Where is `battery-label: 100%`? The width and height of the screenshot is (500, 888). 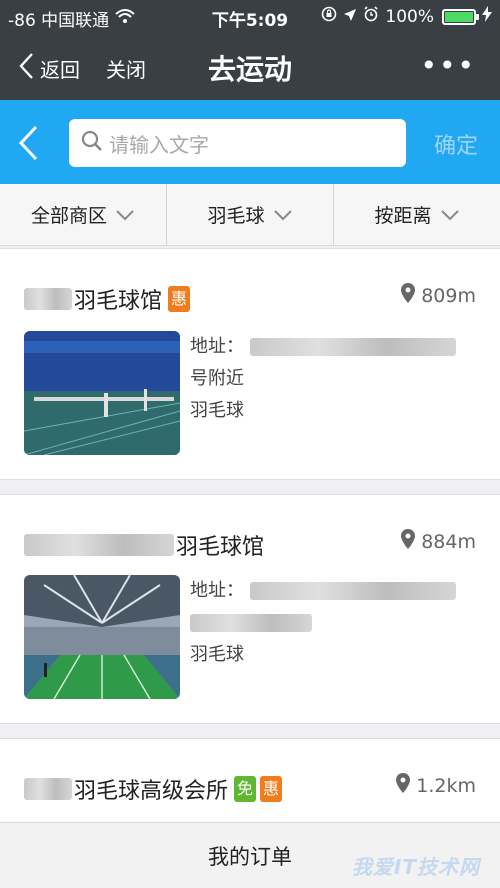 battery-label: 100% is located at coordinates (409, 16).